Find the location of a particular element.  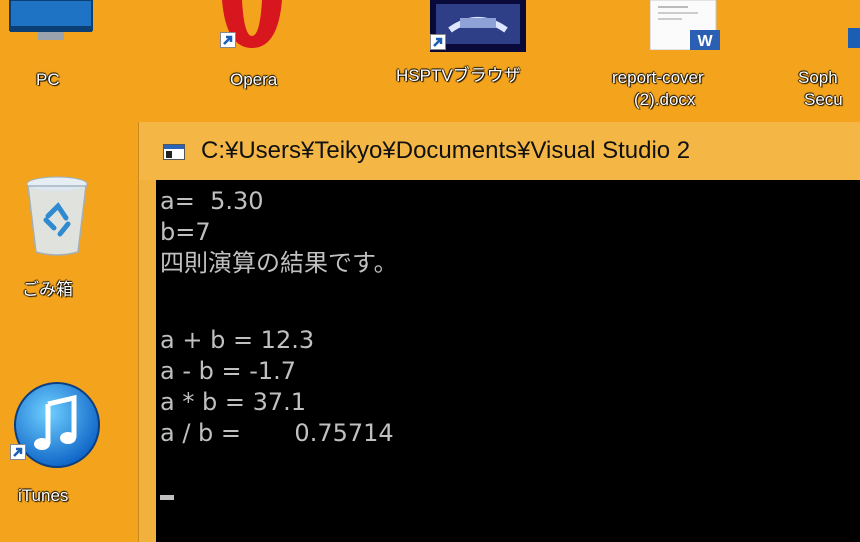

console-line: a / b = 0.75714 is located at coordinates (277, 433).